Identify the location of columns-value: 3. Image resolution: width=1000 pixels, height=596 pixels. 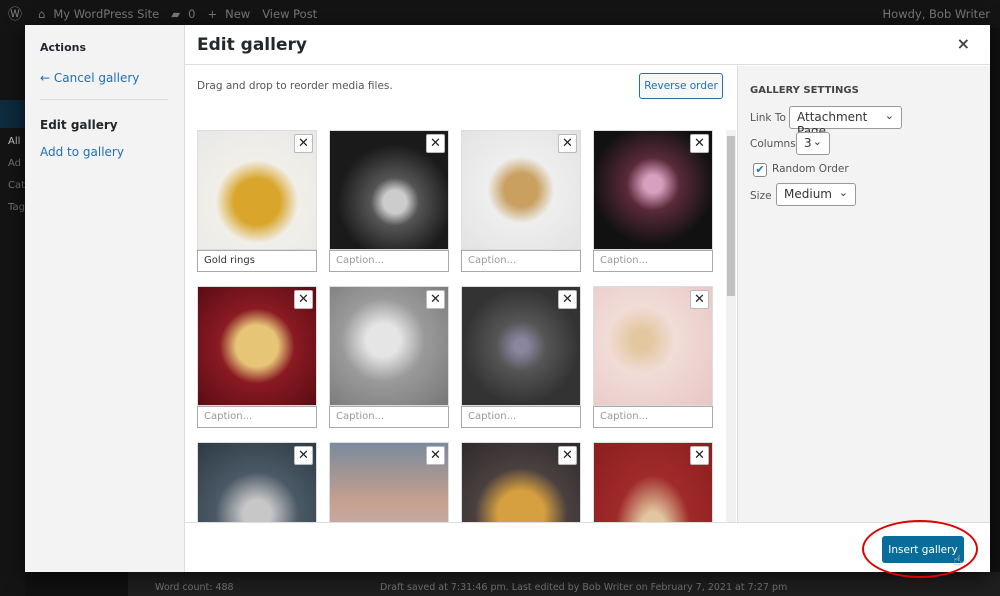
(808, 143).